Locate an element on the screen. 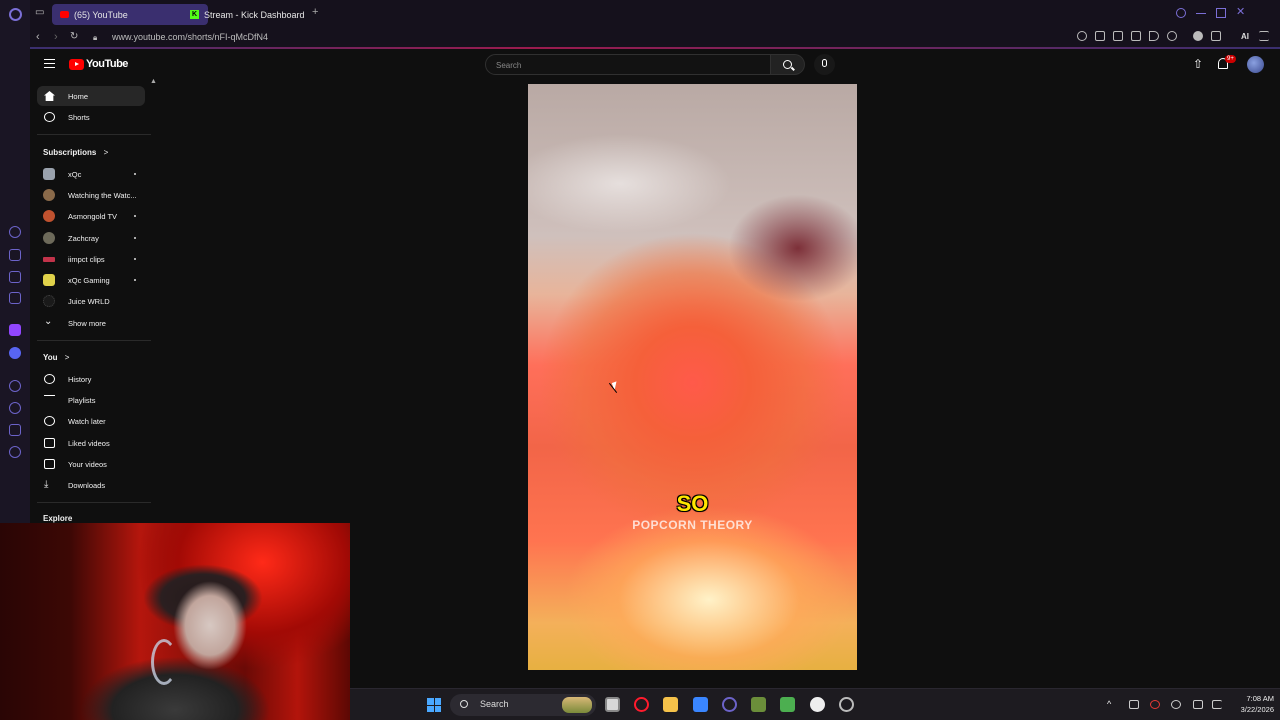  tray-overflow-icon: ^ is located at coordinates (1109, 704).